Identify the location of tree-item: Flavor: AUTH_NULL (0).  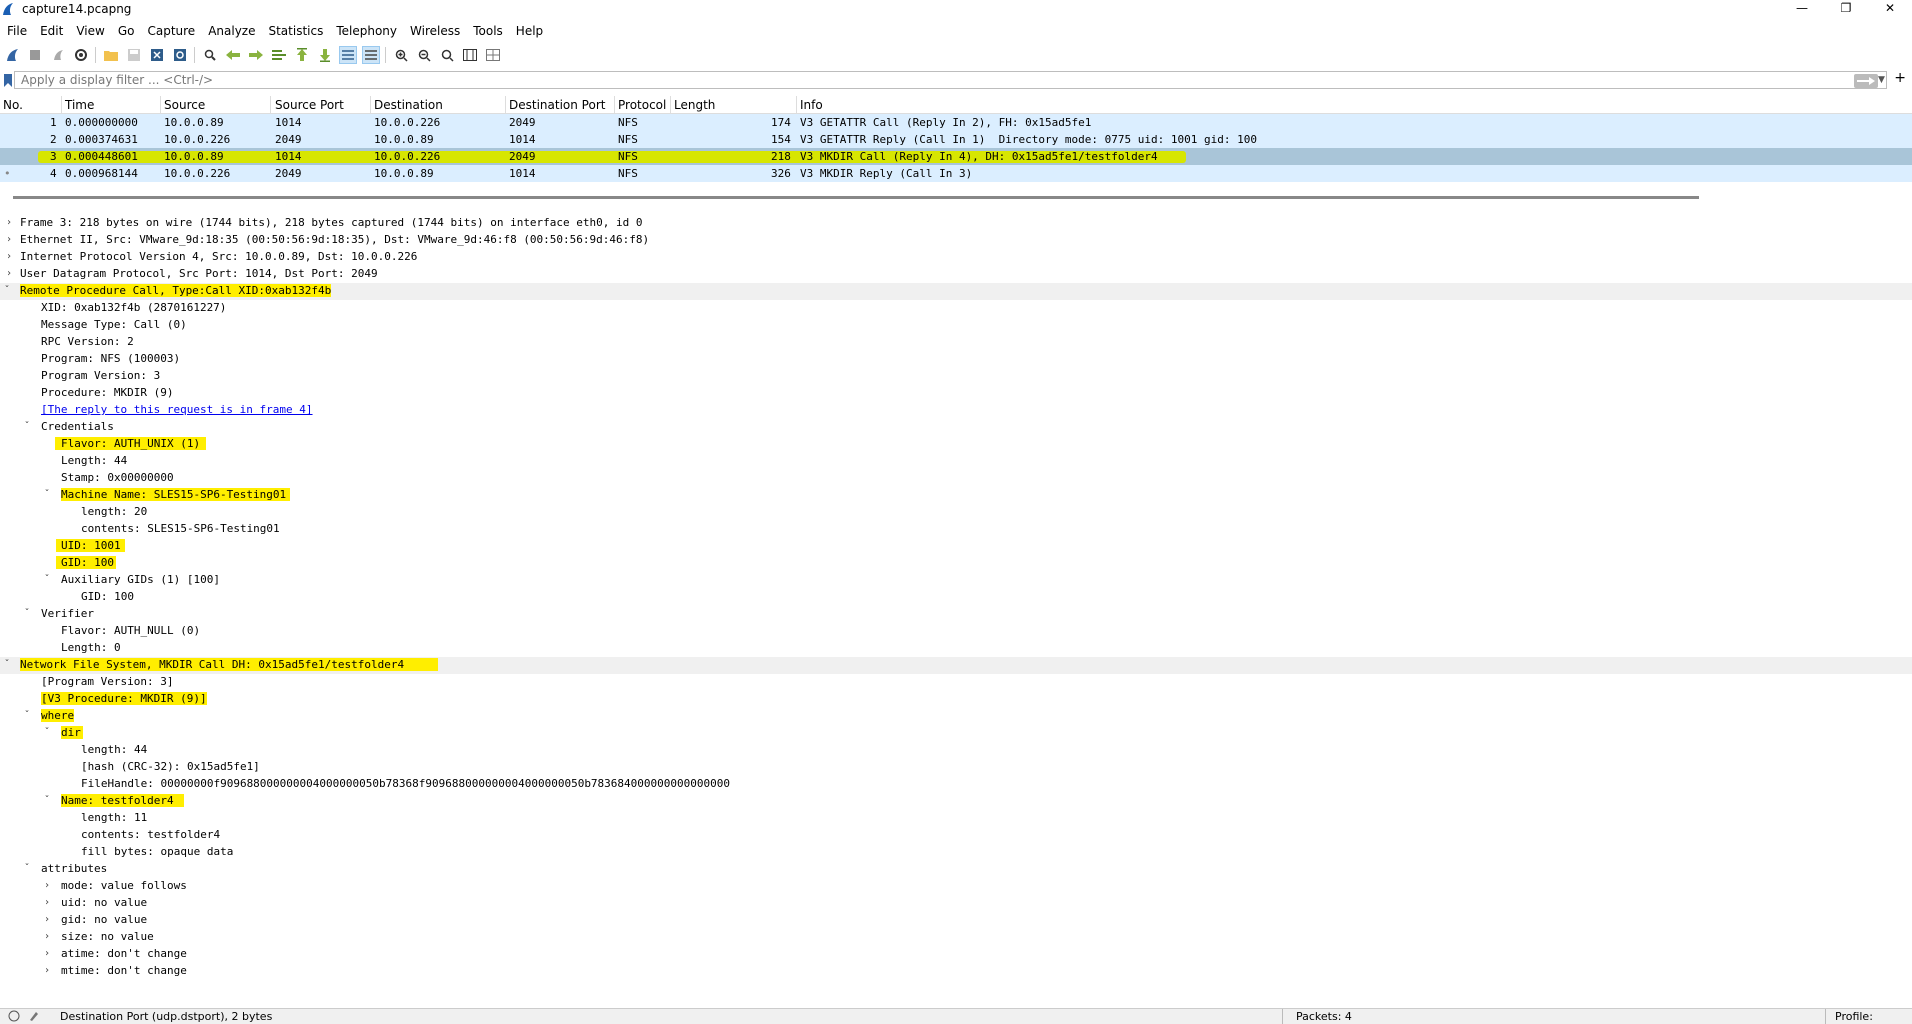
(956, 631).